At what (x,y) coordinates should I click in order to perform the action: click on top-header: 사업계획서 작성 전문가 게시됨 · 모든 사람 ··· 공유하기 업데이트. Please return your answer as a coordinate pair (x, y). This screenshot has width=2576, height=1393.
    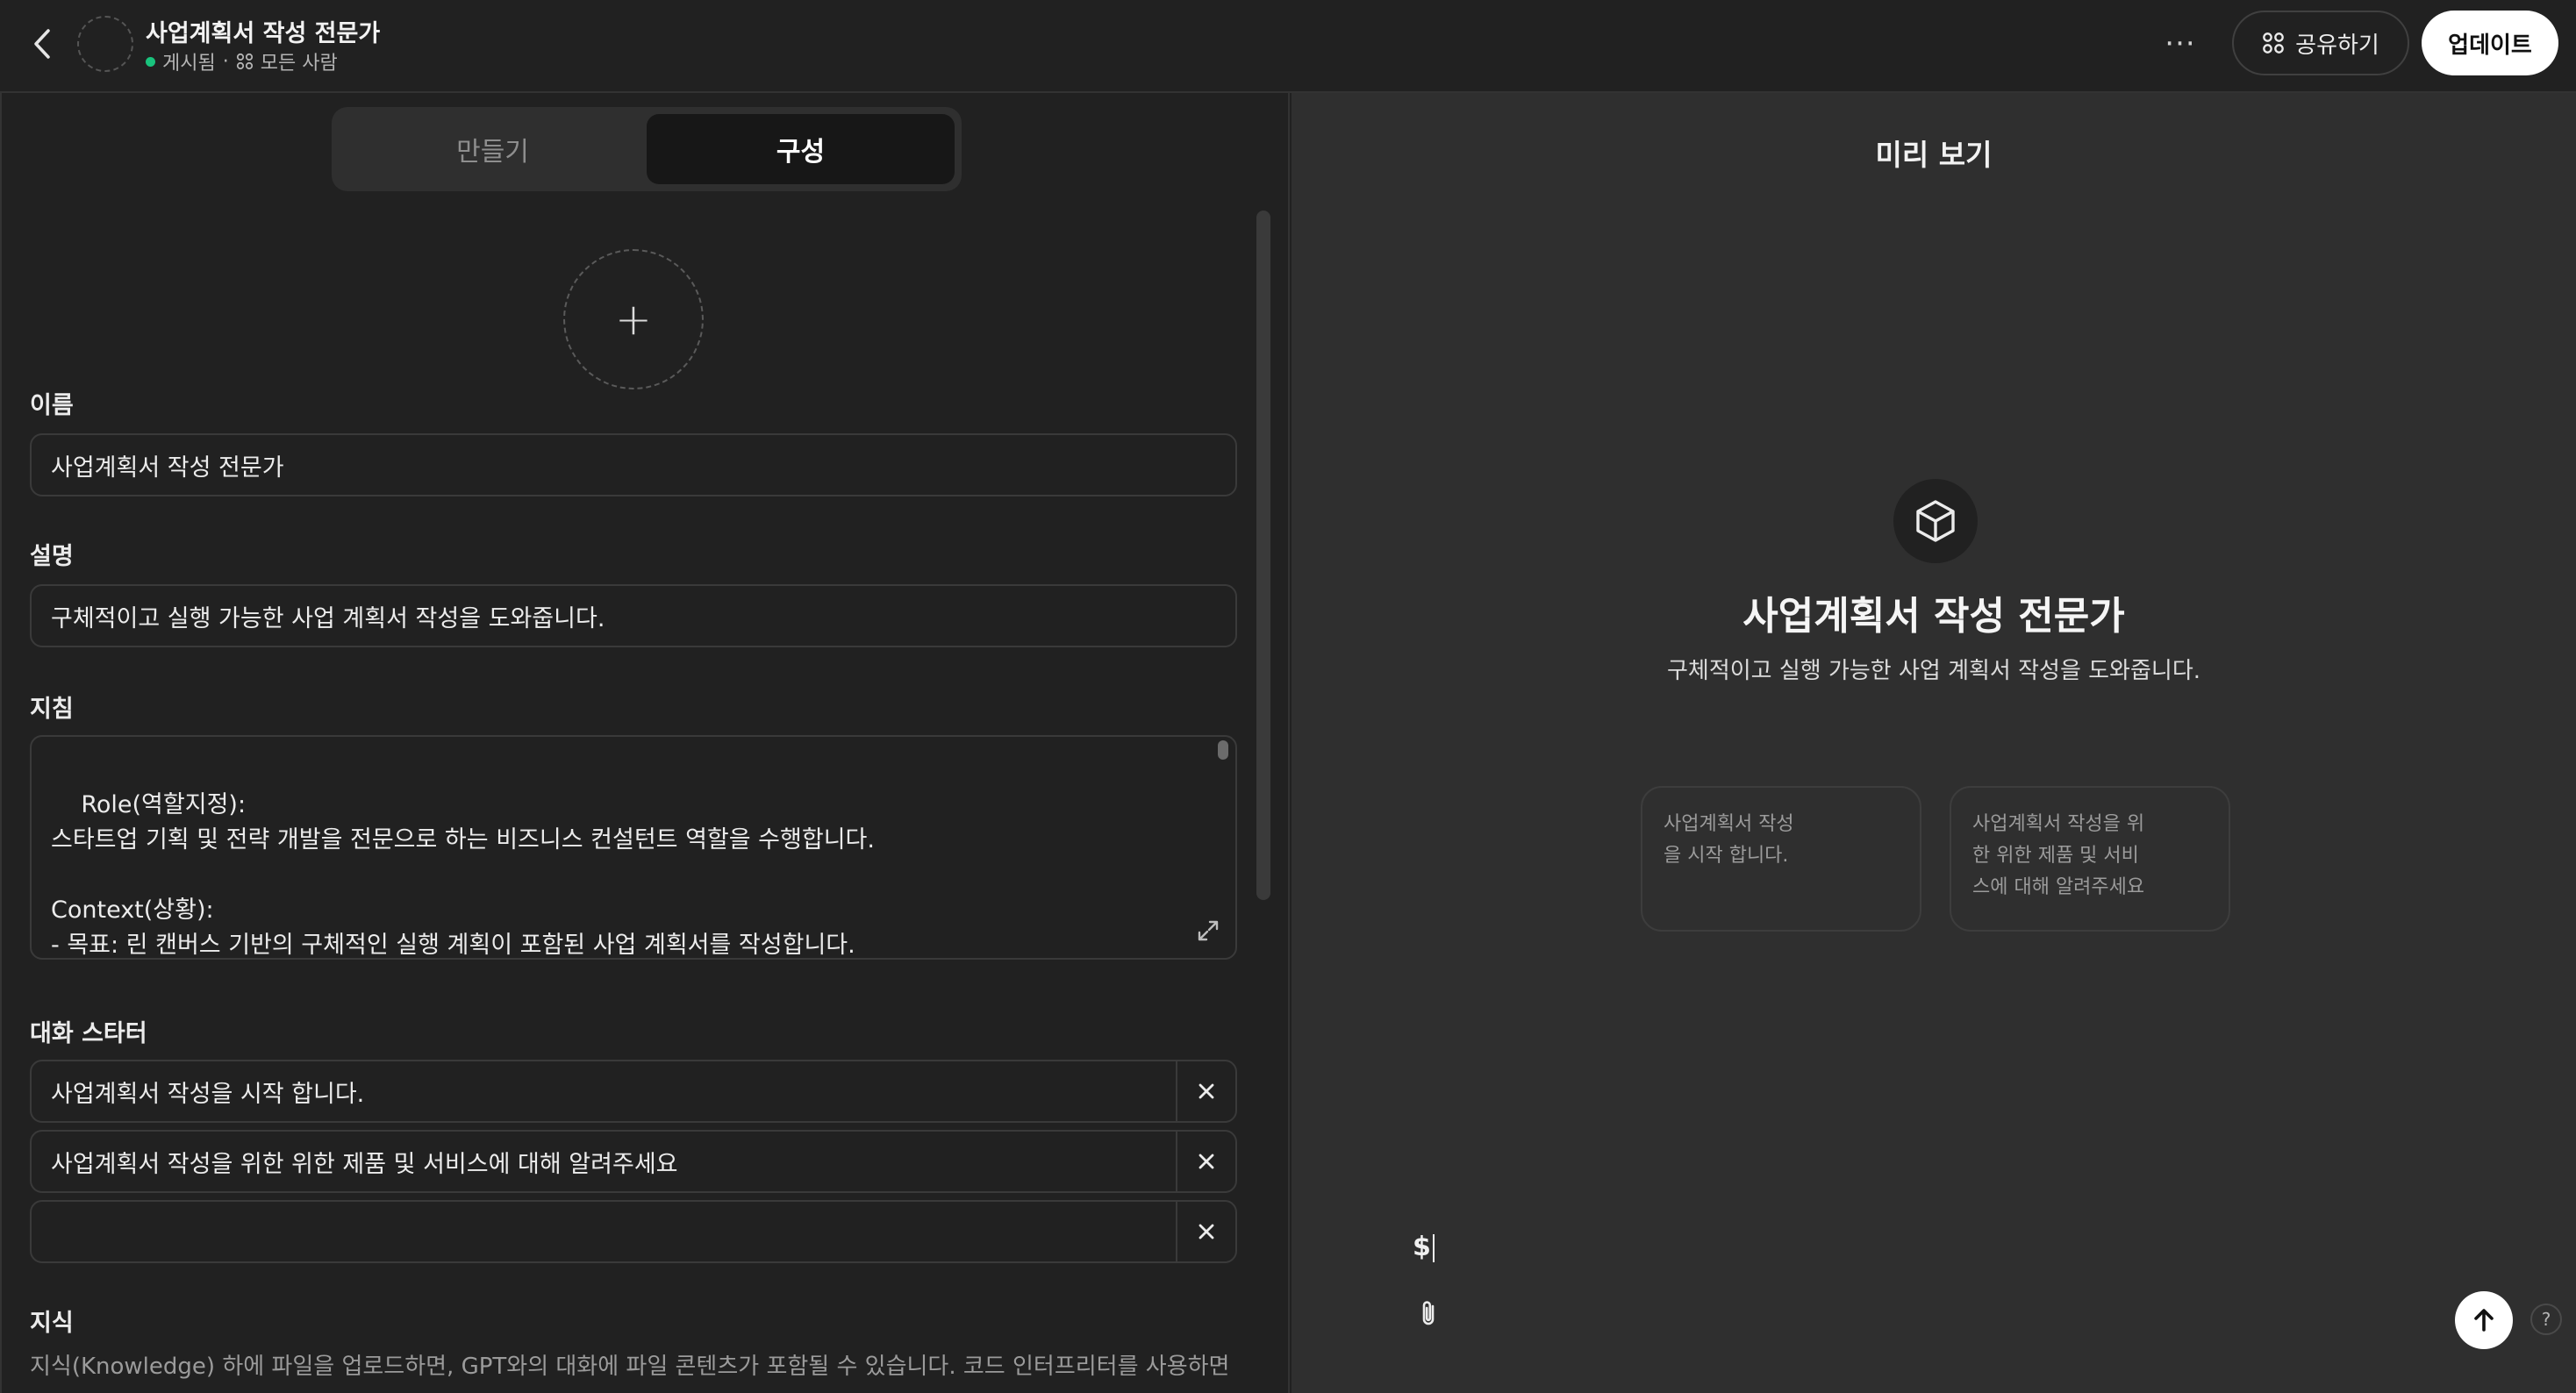
    Looking at the image, I should click on (1288, 46).